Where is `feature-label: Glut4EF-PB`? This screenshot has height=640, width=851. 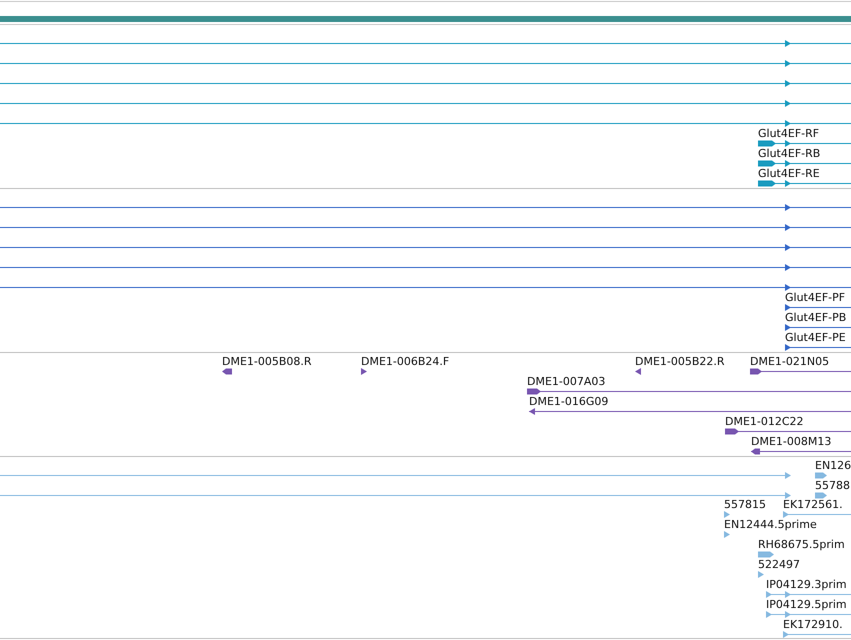 feature-label: Glut4EF-PB is located at coordinates (815, 317).